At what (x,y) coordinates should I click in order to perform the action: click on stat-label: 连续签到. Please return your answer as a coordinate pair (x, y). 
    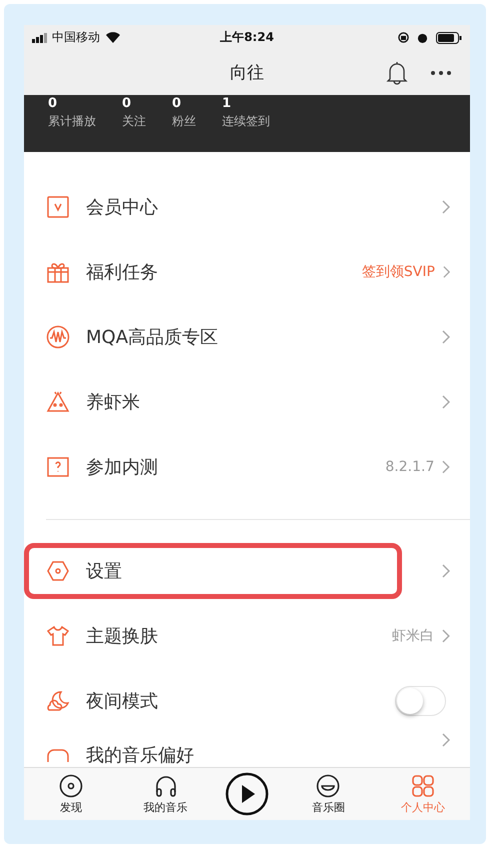
    Looking at the image, I should click on (246, 121).